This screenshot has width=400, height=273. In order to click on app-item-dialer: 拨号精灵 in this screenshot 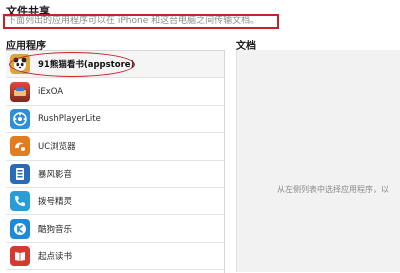, I will do `click(115, 202)`.